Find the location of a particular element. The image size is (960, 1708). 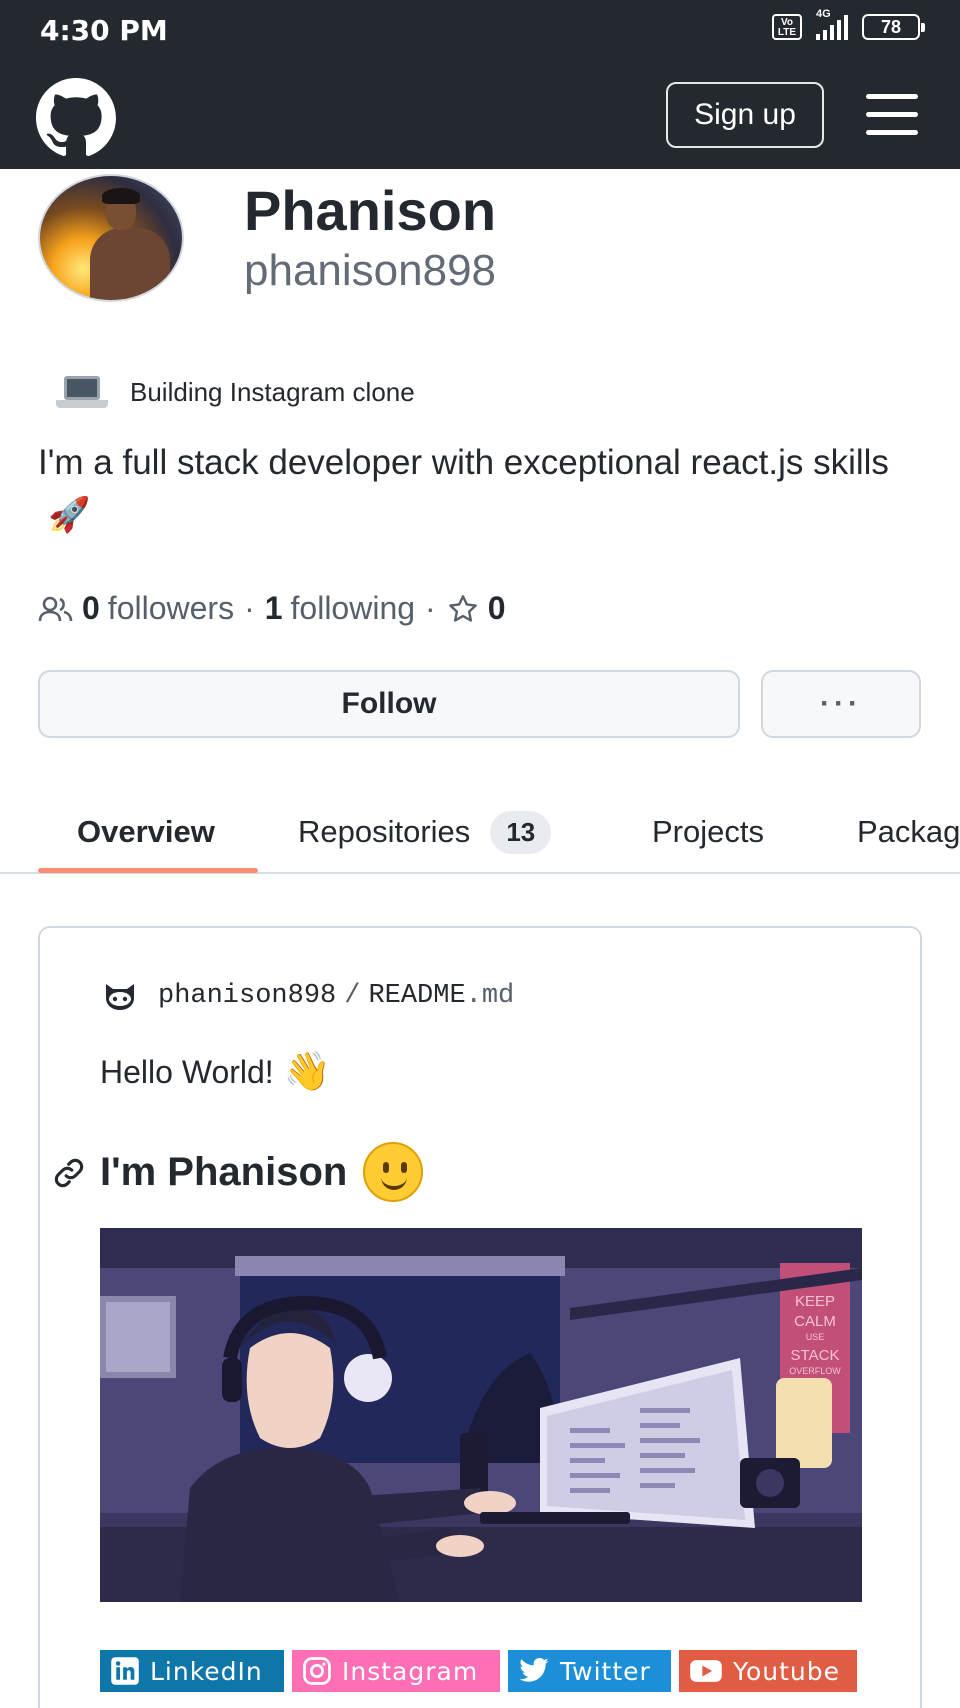

people-icon is located at coordinates (55, 608).